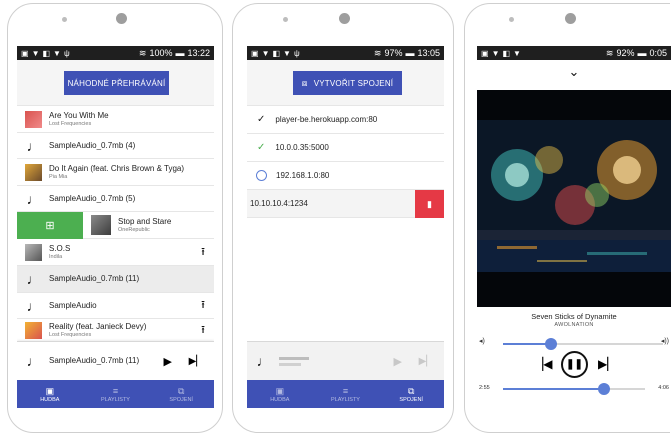 This screenshot has height=436, width=672. I want to click on battery-level: 97%, so click(393, 53).